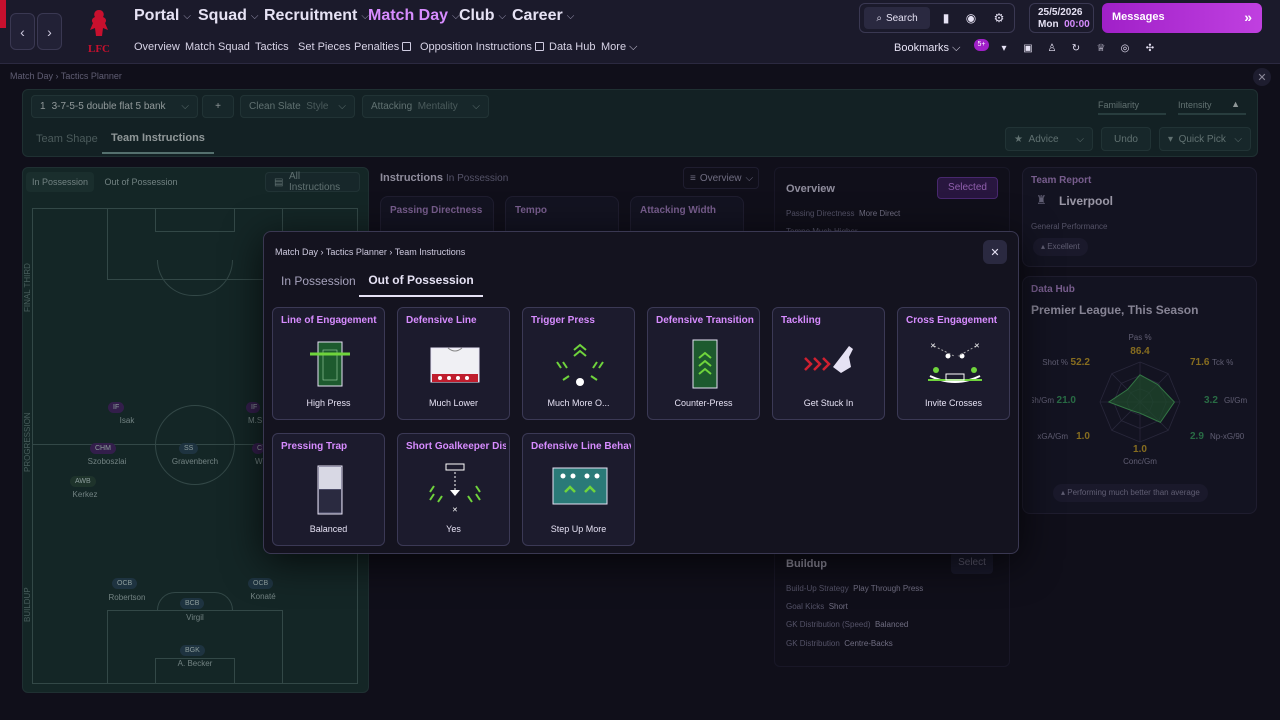  Describe the element at coordinates (580, 486) in the screenshot. I see `defensive-line-behaviour-icon` at that location.